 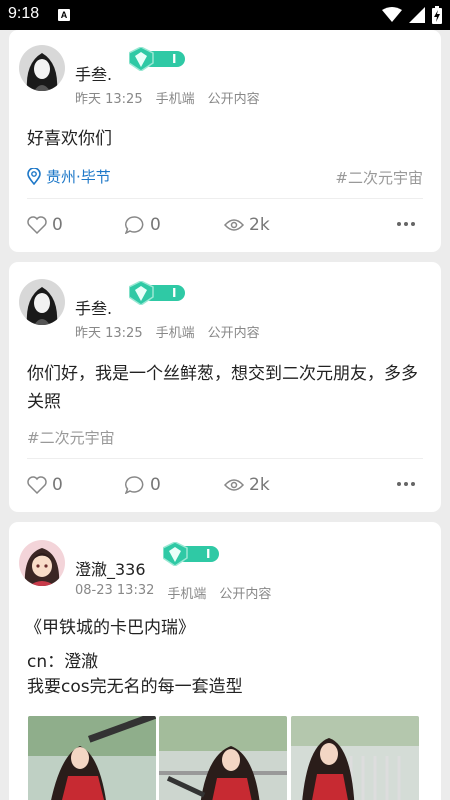 I want to click on location-label: 贵州·毕节, so click(x=78, y=177).